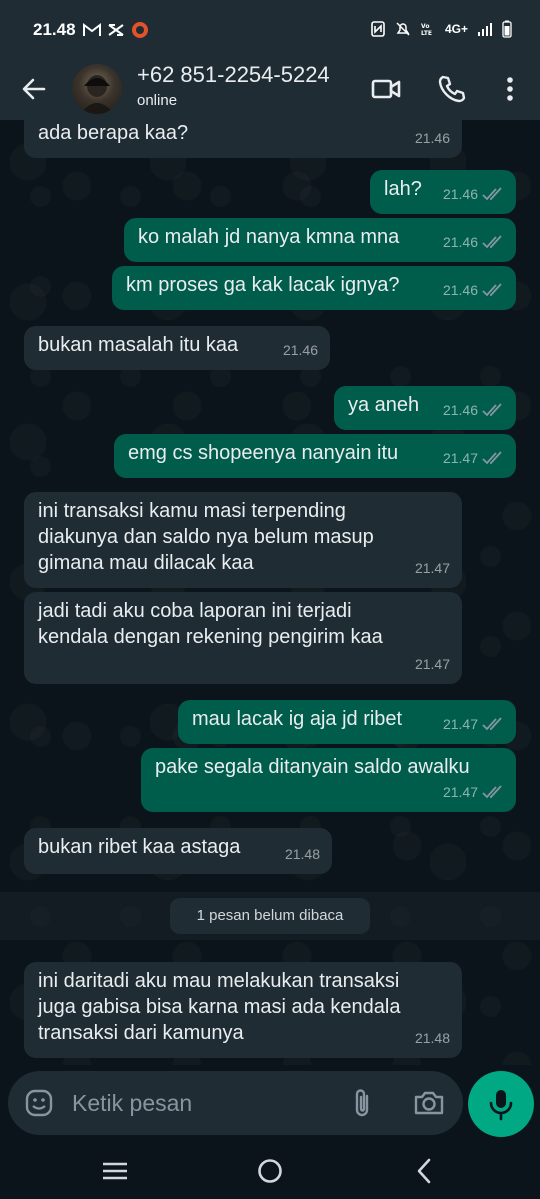 The image size is (540, 1199). Describe the element at coordinates (140, 30) in the screenshot. I see `app-notification-icon` at that location.